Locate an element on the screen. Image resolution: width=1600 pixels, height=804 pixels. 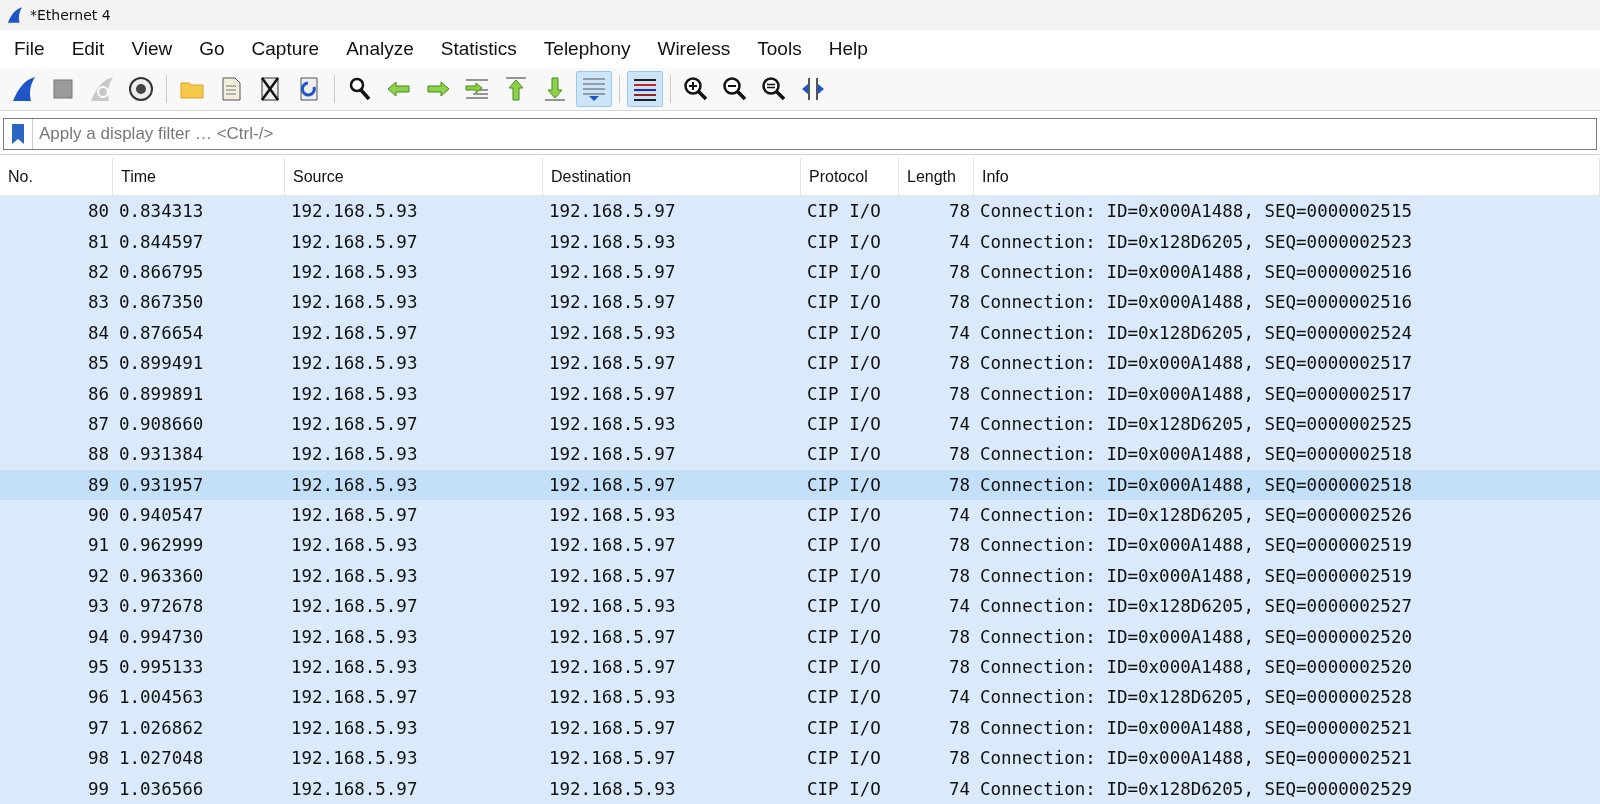
packet-row: 85 0.899491 192.168.5.93 192.168.5.97 CIP I/O 78 Connection: ID=0x000A1488, SEQ=0000002517 is located at coordinates (800, 363).